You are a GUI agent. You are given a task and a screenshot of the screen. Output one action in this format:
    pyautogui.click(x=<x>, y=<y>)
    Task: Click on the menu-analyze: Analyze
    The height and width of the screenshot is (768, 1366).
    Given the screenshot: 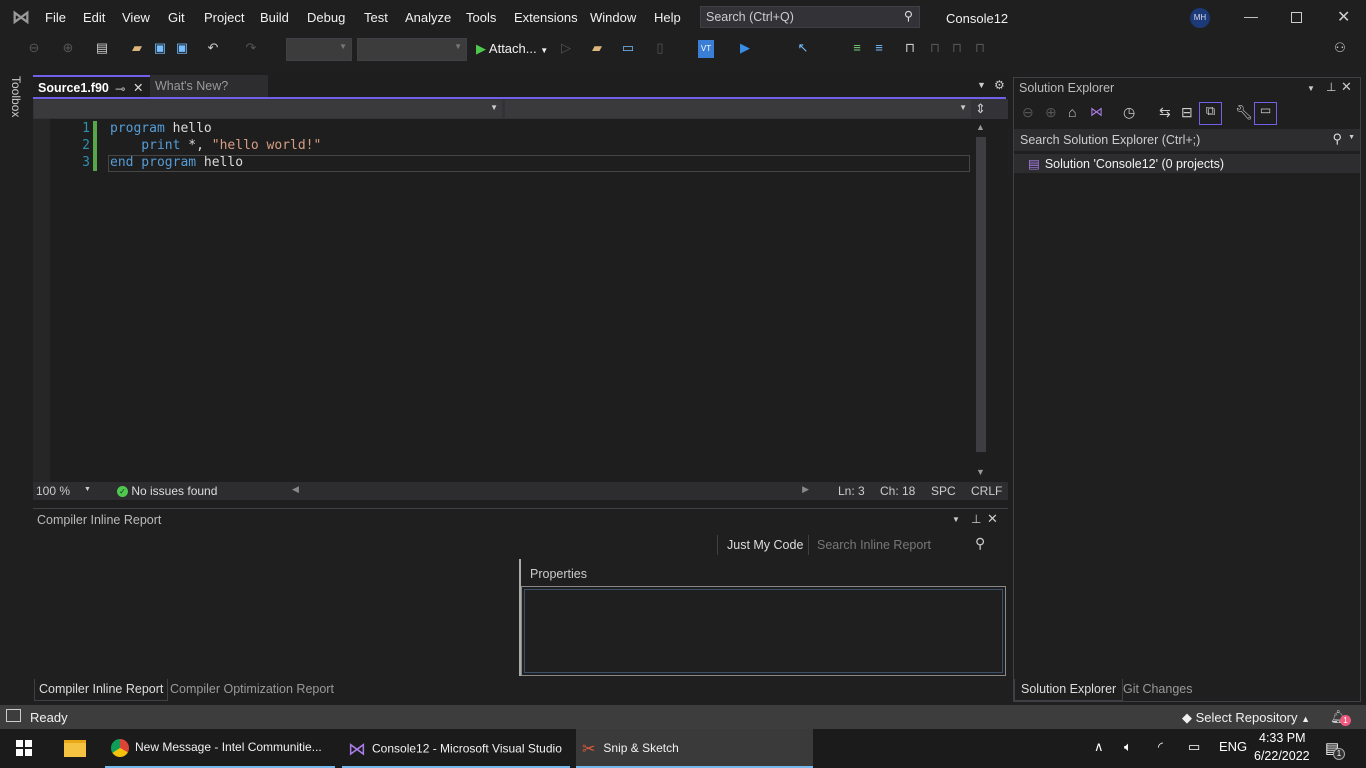 What is the action you would take?
    pyautogui.click(x=428, y=17)
    